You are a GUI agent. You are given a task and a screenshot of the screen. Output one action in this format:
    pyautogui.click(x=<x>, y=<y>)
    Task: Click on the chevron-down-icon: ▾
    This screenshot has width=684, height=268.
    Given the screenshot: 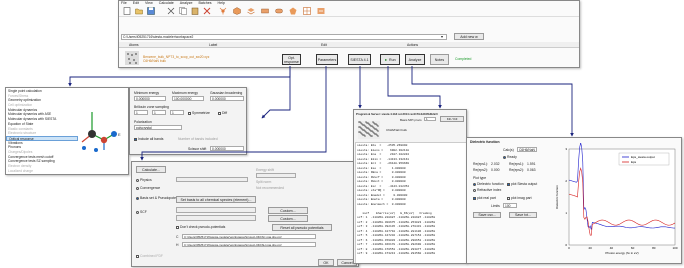 What is the action you would take?
    pyautogui.click(x=442, y=36)
    